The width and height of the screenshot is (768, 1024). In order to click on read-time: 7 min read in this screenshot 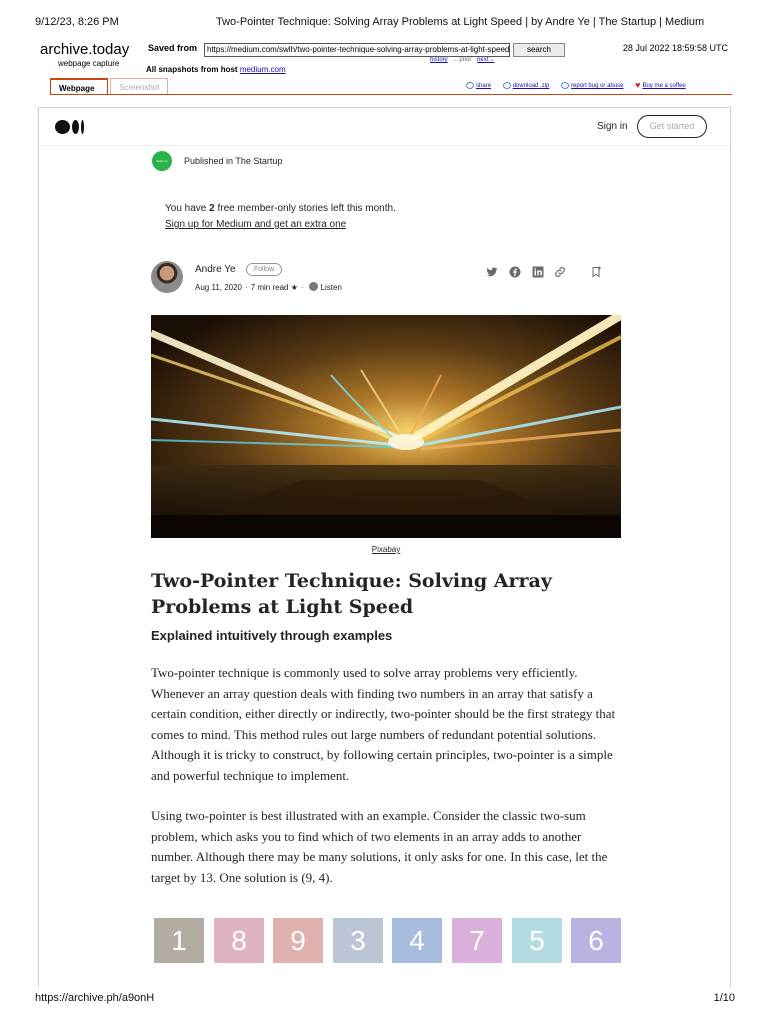, I will do `click(269, 287)`.